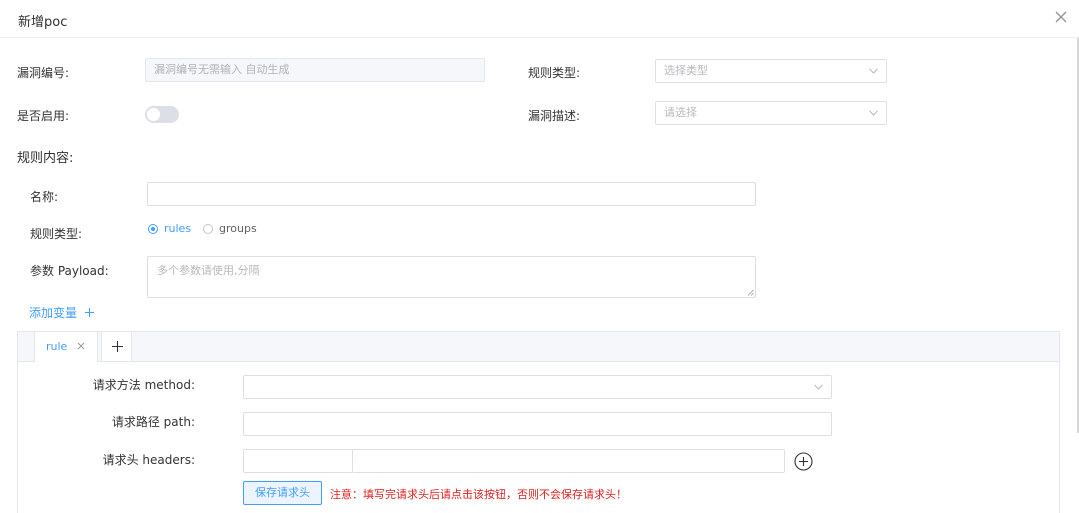  I want to click on payload-label: 参数 Payload:, so click(69, 271).